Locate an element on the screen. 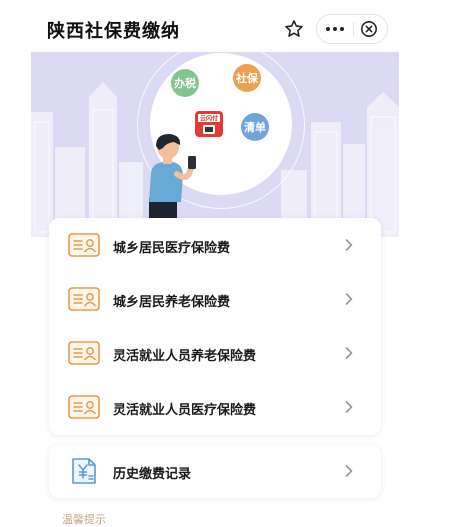 The height and width of the screenshot is (527, 476). capsule-divider is located at coordinates (353, 29).